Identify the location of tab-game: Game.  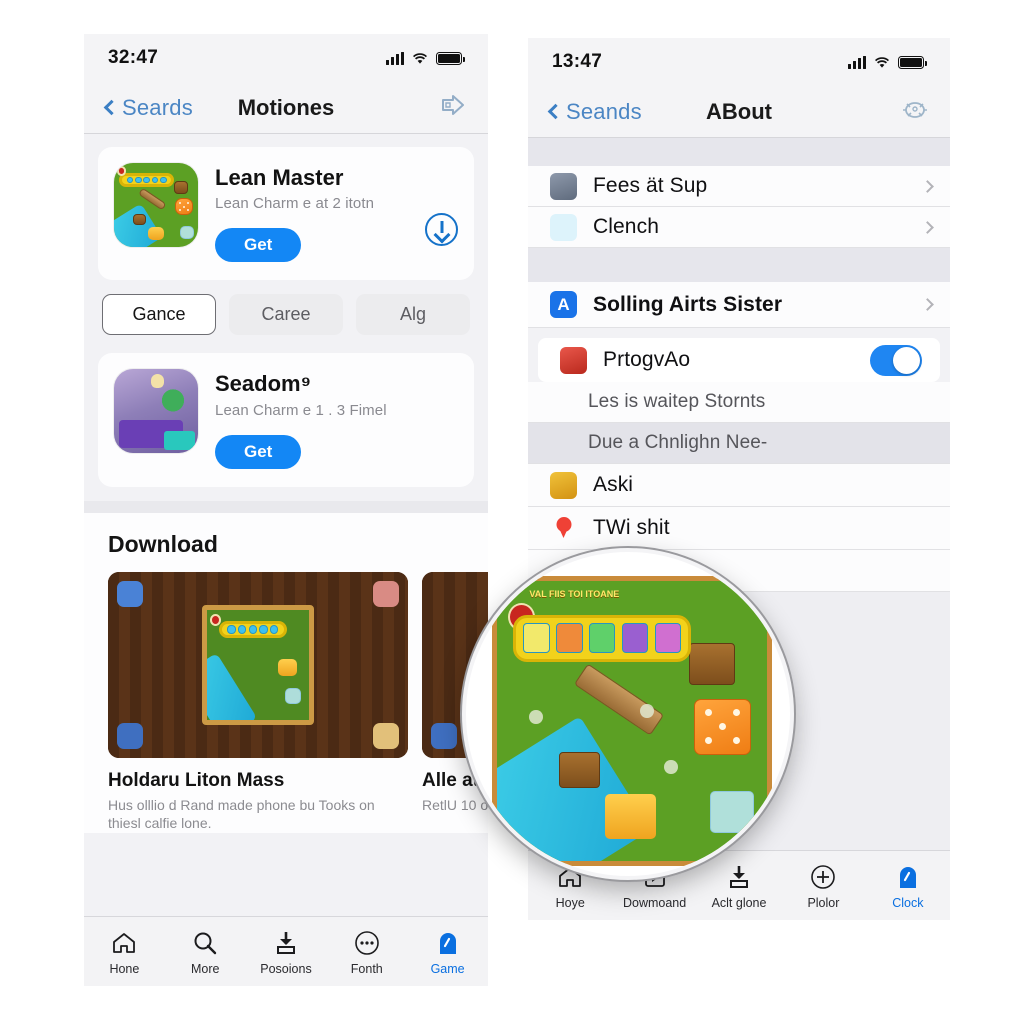
(447, 952).